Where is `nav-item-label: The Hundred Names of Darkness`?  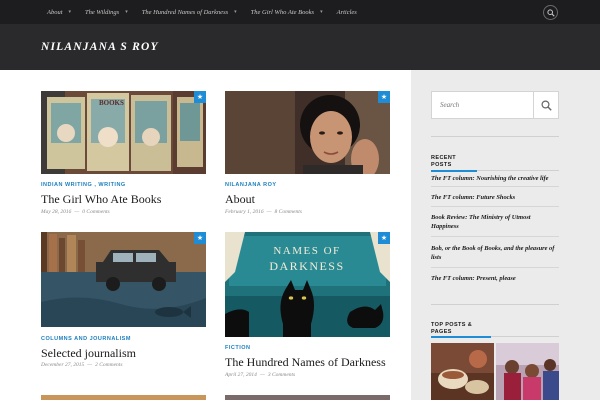 nav-item-label: The Hundred Names of Darkness is located at coordinates (185, 12).